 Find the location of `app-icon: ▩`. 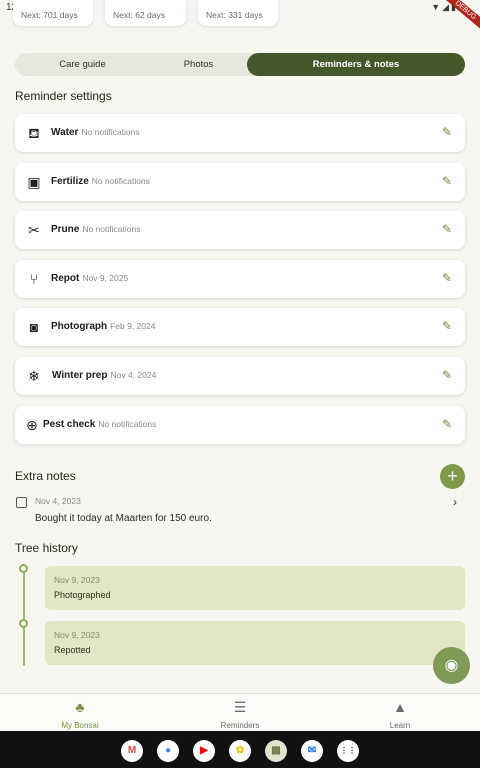

app-icon: ▩ is located at coordinates (276, 751).